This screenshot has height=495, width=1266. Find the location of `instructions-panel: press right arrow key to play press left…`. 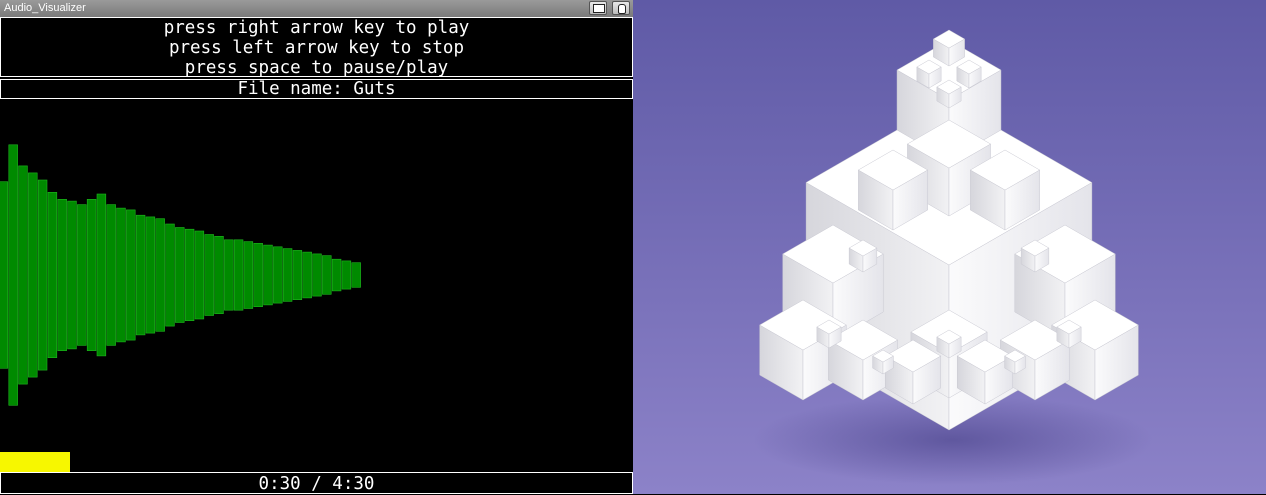

instructions-panel: press right arrow key to play press left… is located at coordinates (316, 47).